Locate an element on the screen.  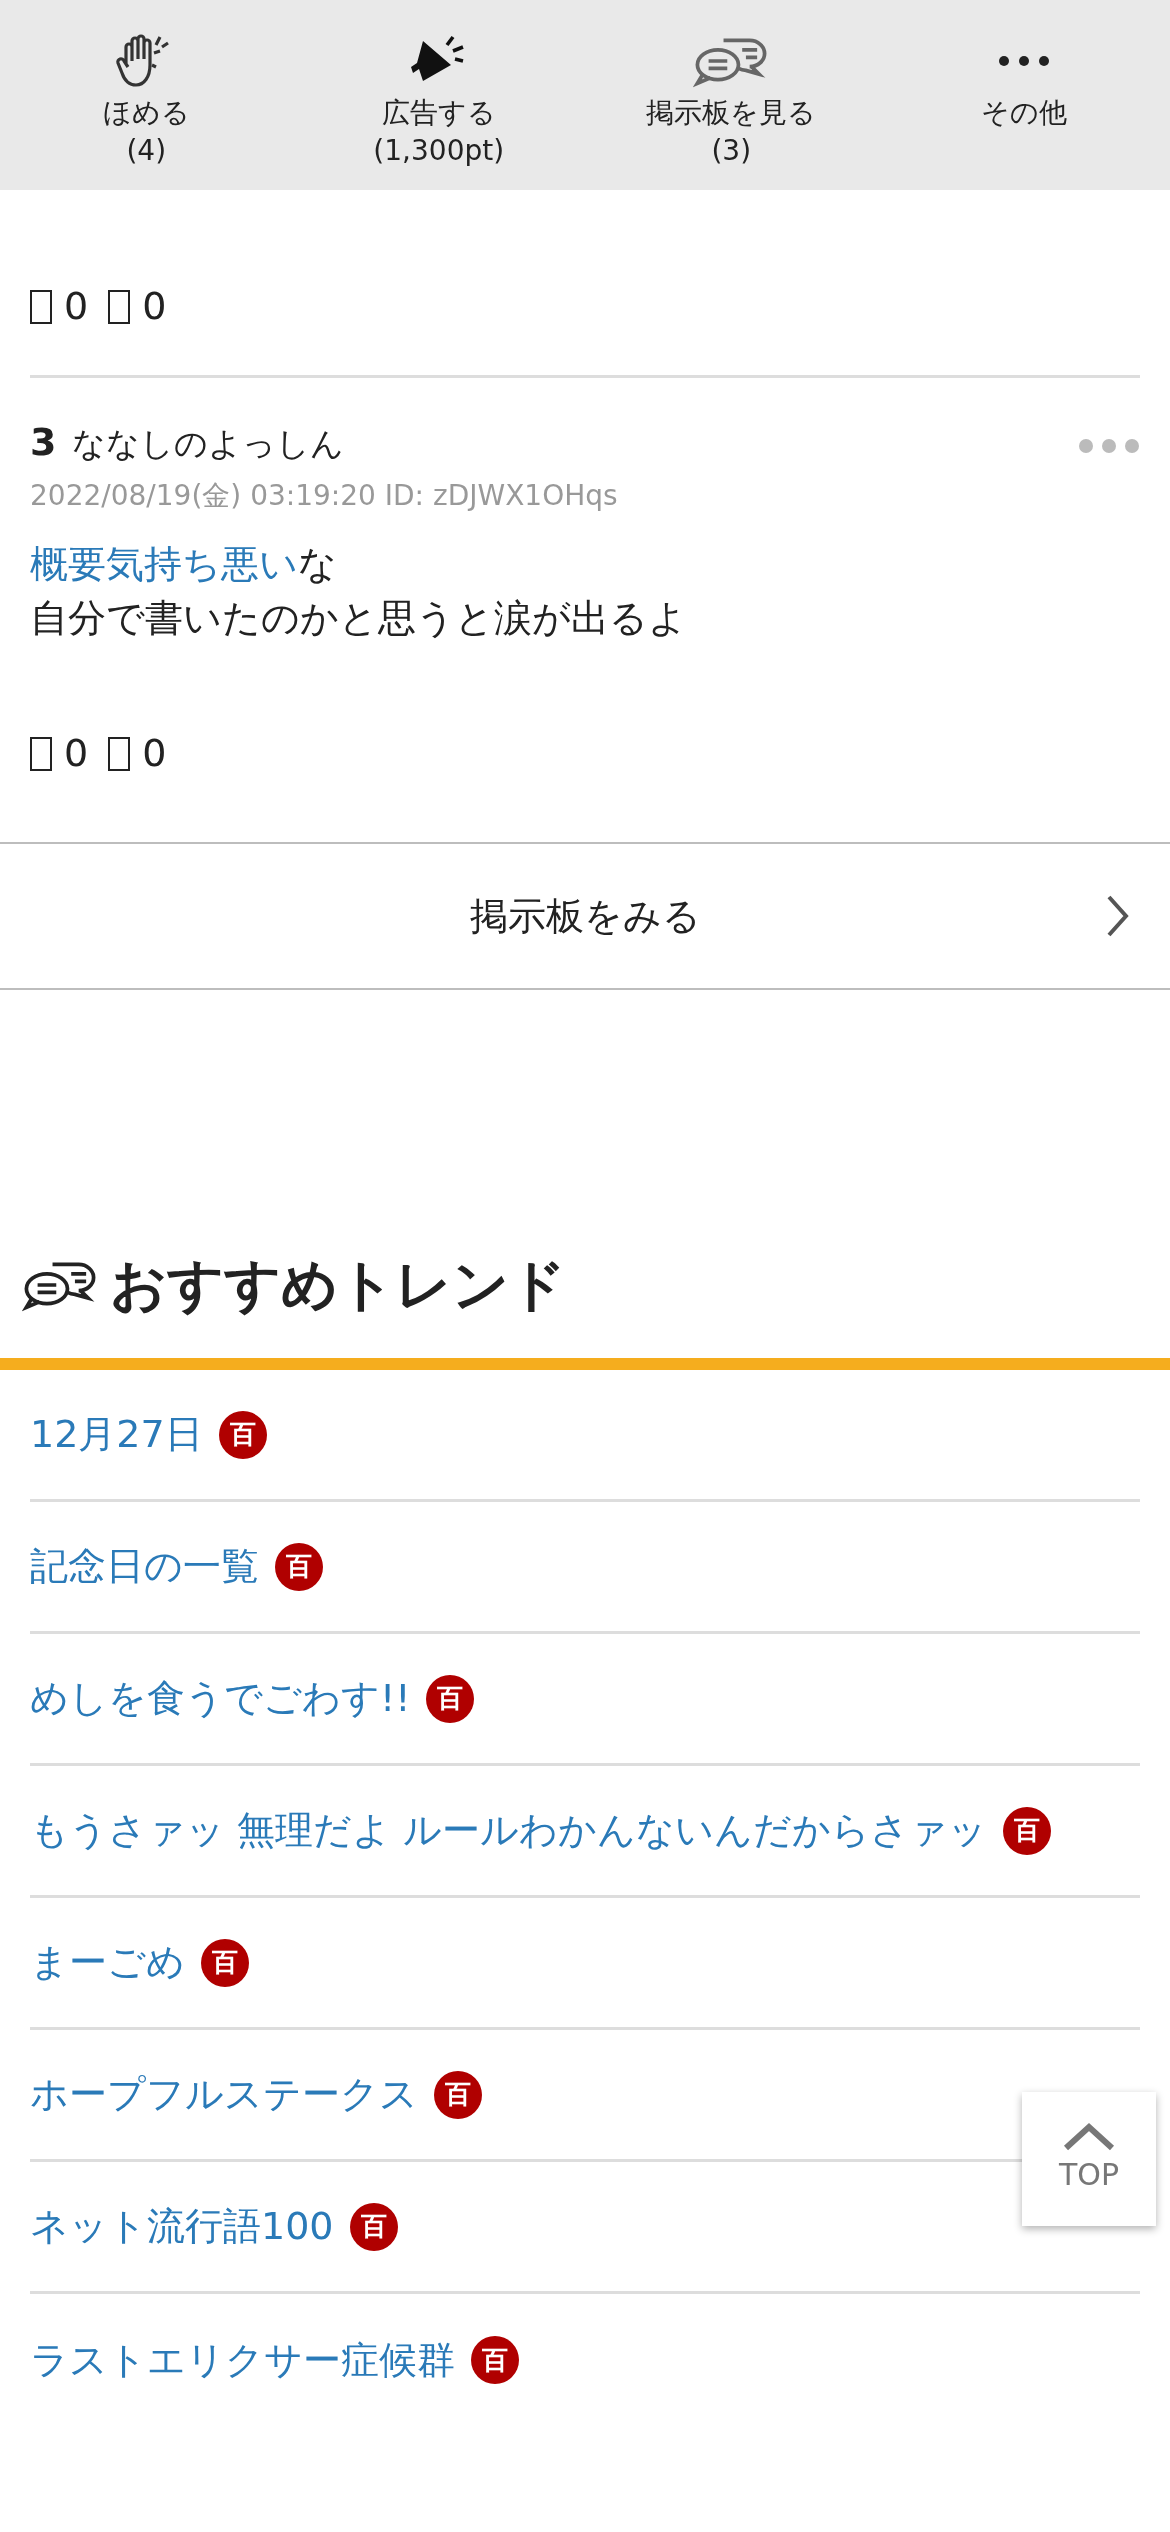
trend-link: ネット流行語100 is located at coordinates (182, 2226).